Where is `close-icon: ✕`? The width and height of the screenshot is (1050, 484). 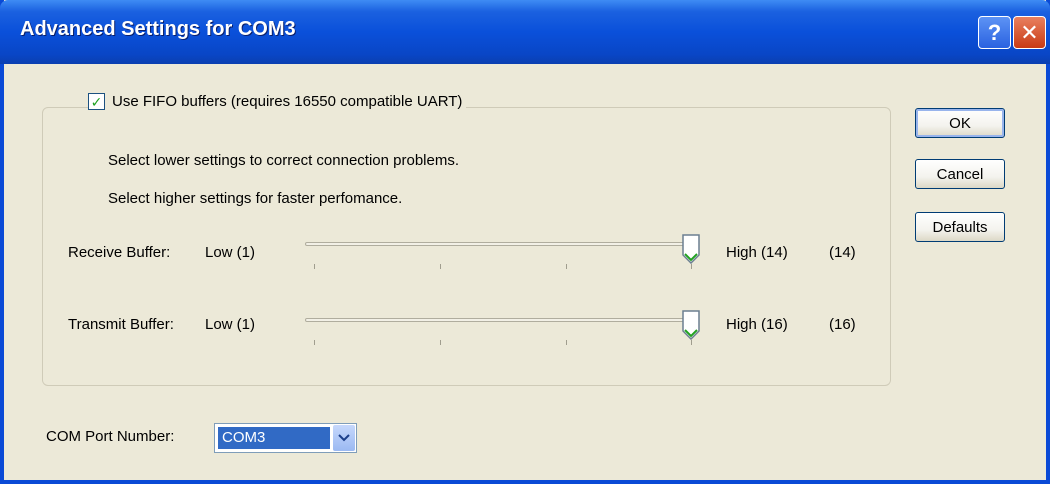
close-icon: ✕ is located at coordinates (1029, 32).